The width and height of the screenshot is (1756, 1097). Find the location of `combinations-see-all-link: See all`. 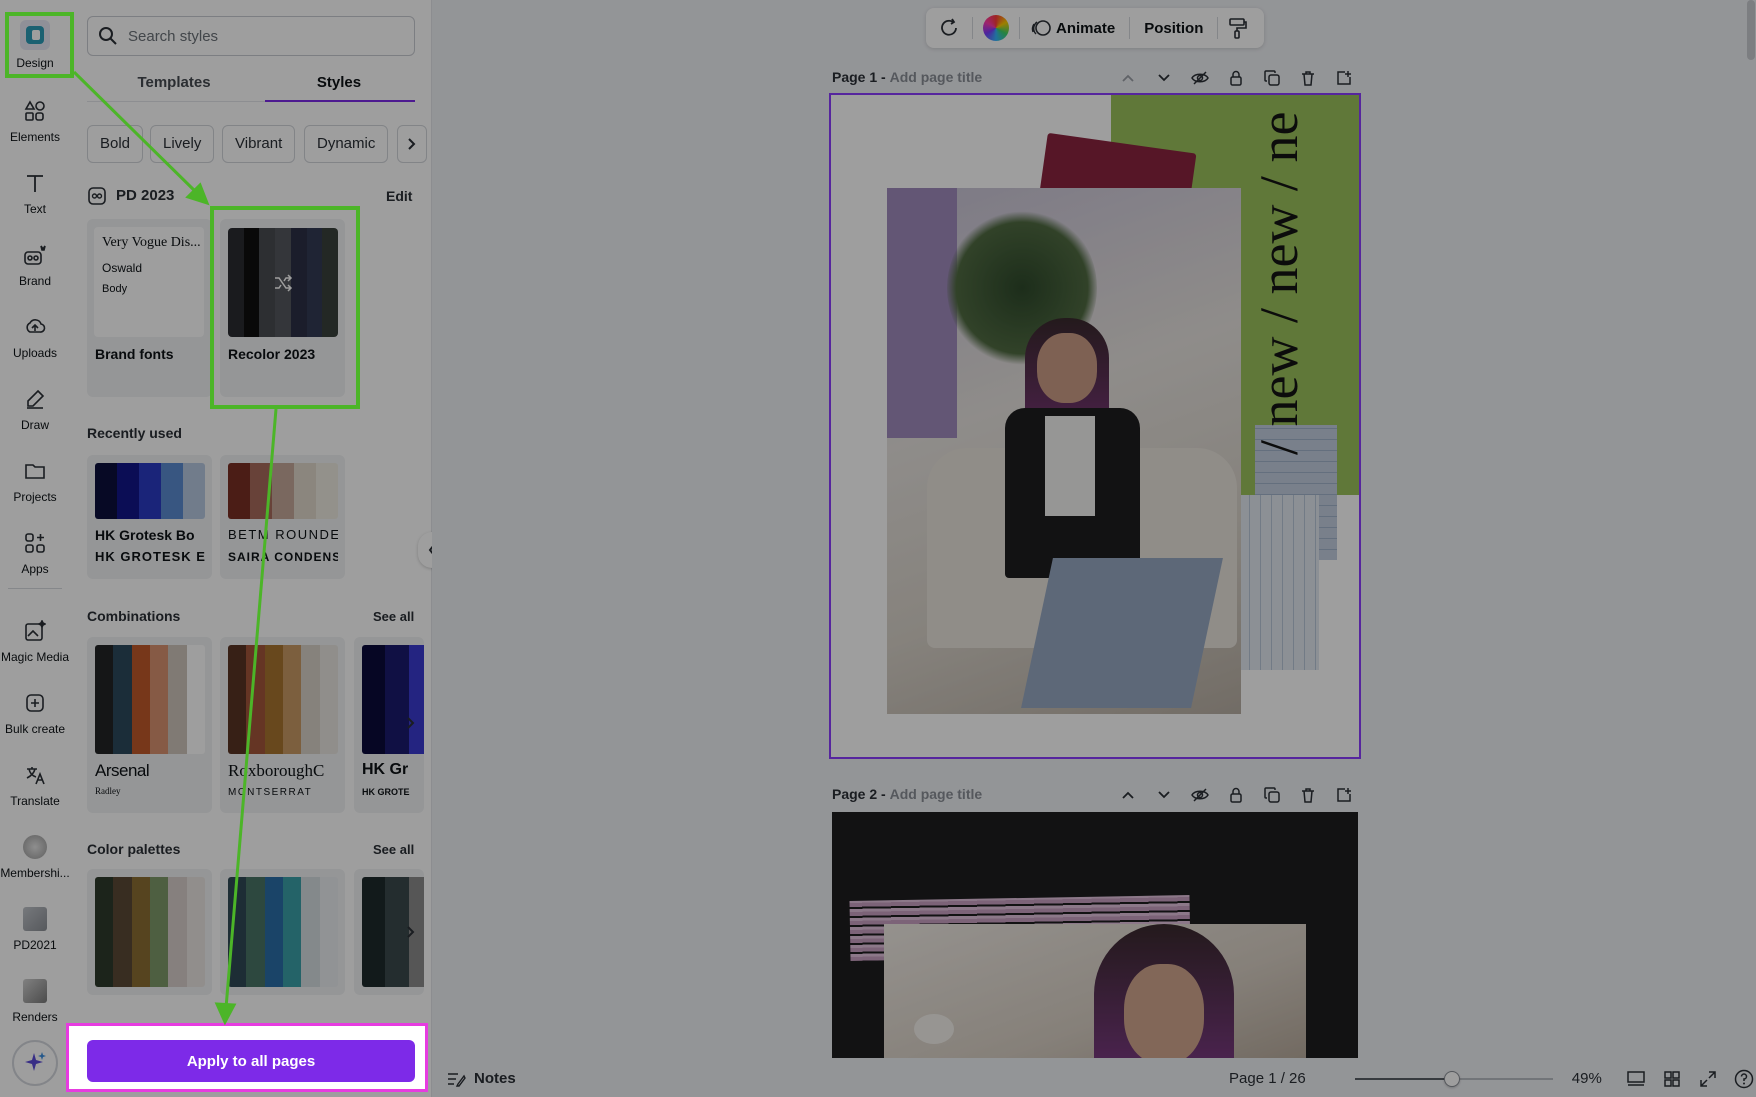

combinations-see-all-link: See all is located at coordinates (393, 616).